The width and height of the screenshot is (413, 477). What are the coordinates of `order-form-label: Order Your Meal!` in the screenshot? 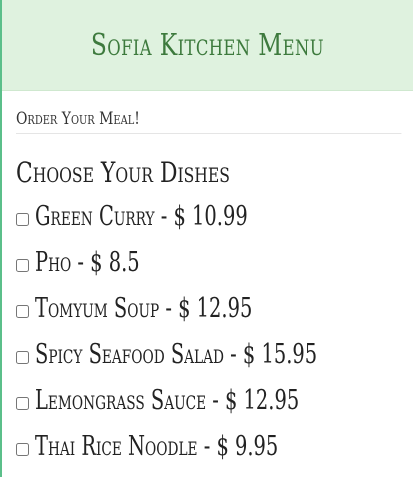 It's located at (209, 121).